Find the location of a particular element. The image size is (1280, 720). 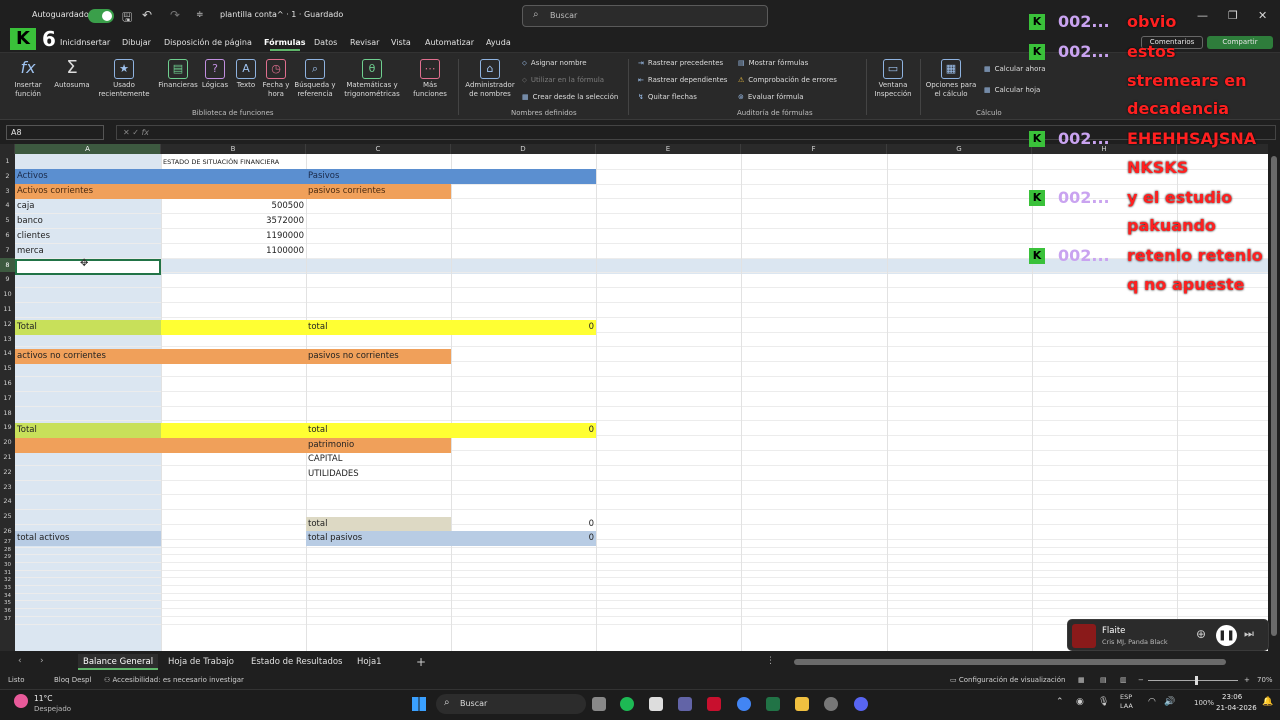

autosave-toggle is located at coordinates (101, 16).